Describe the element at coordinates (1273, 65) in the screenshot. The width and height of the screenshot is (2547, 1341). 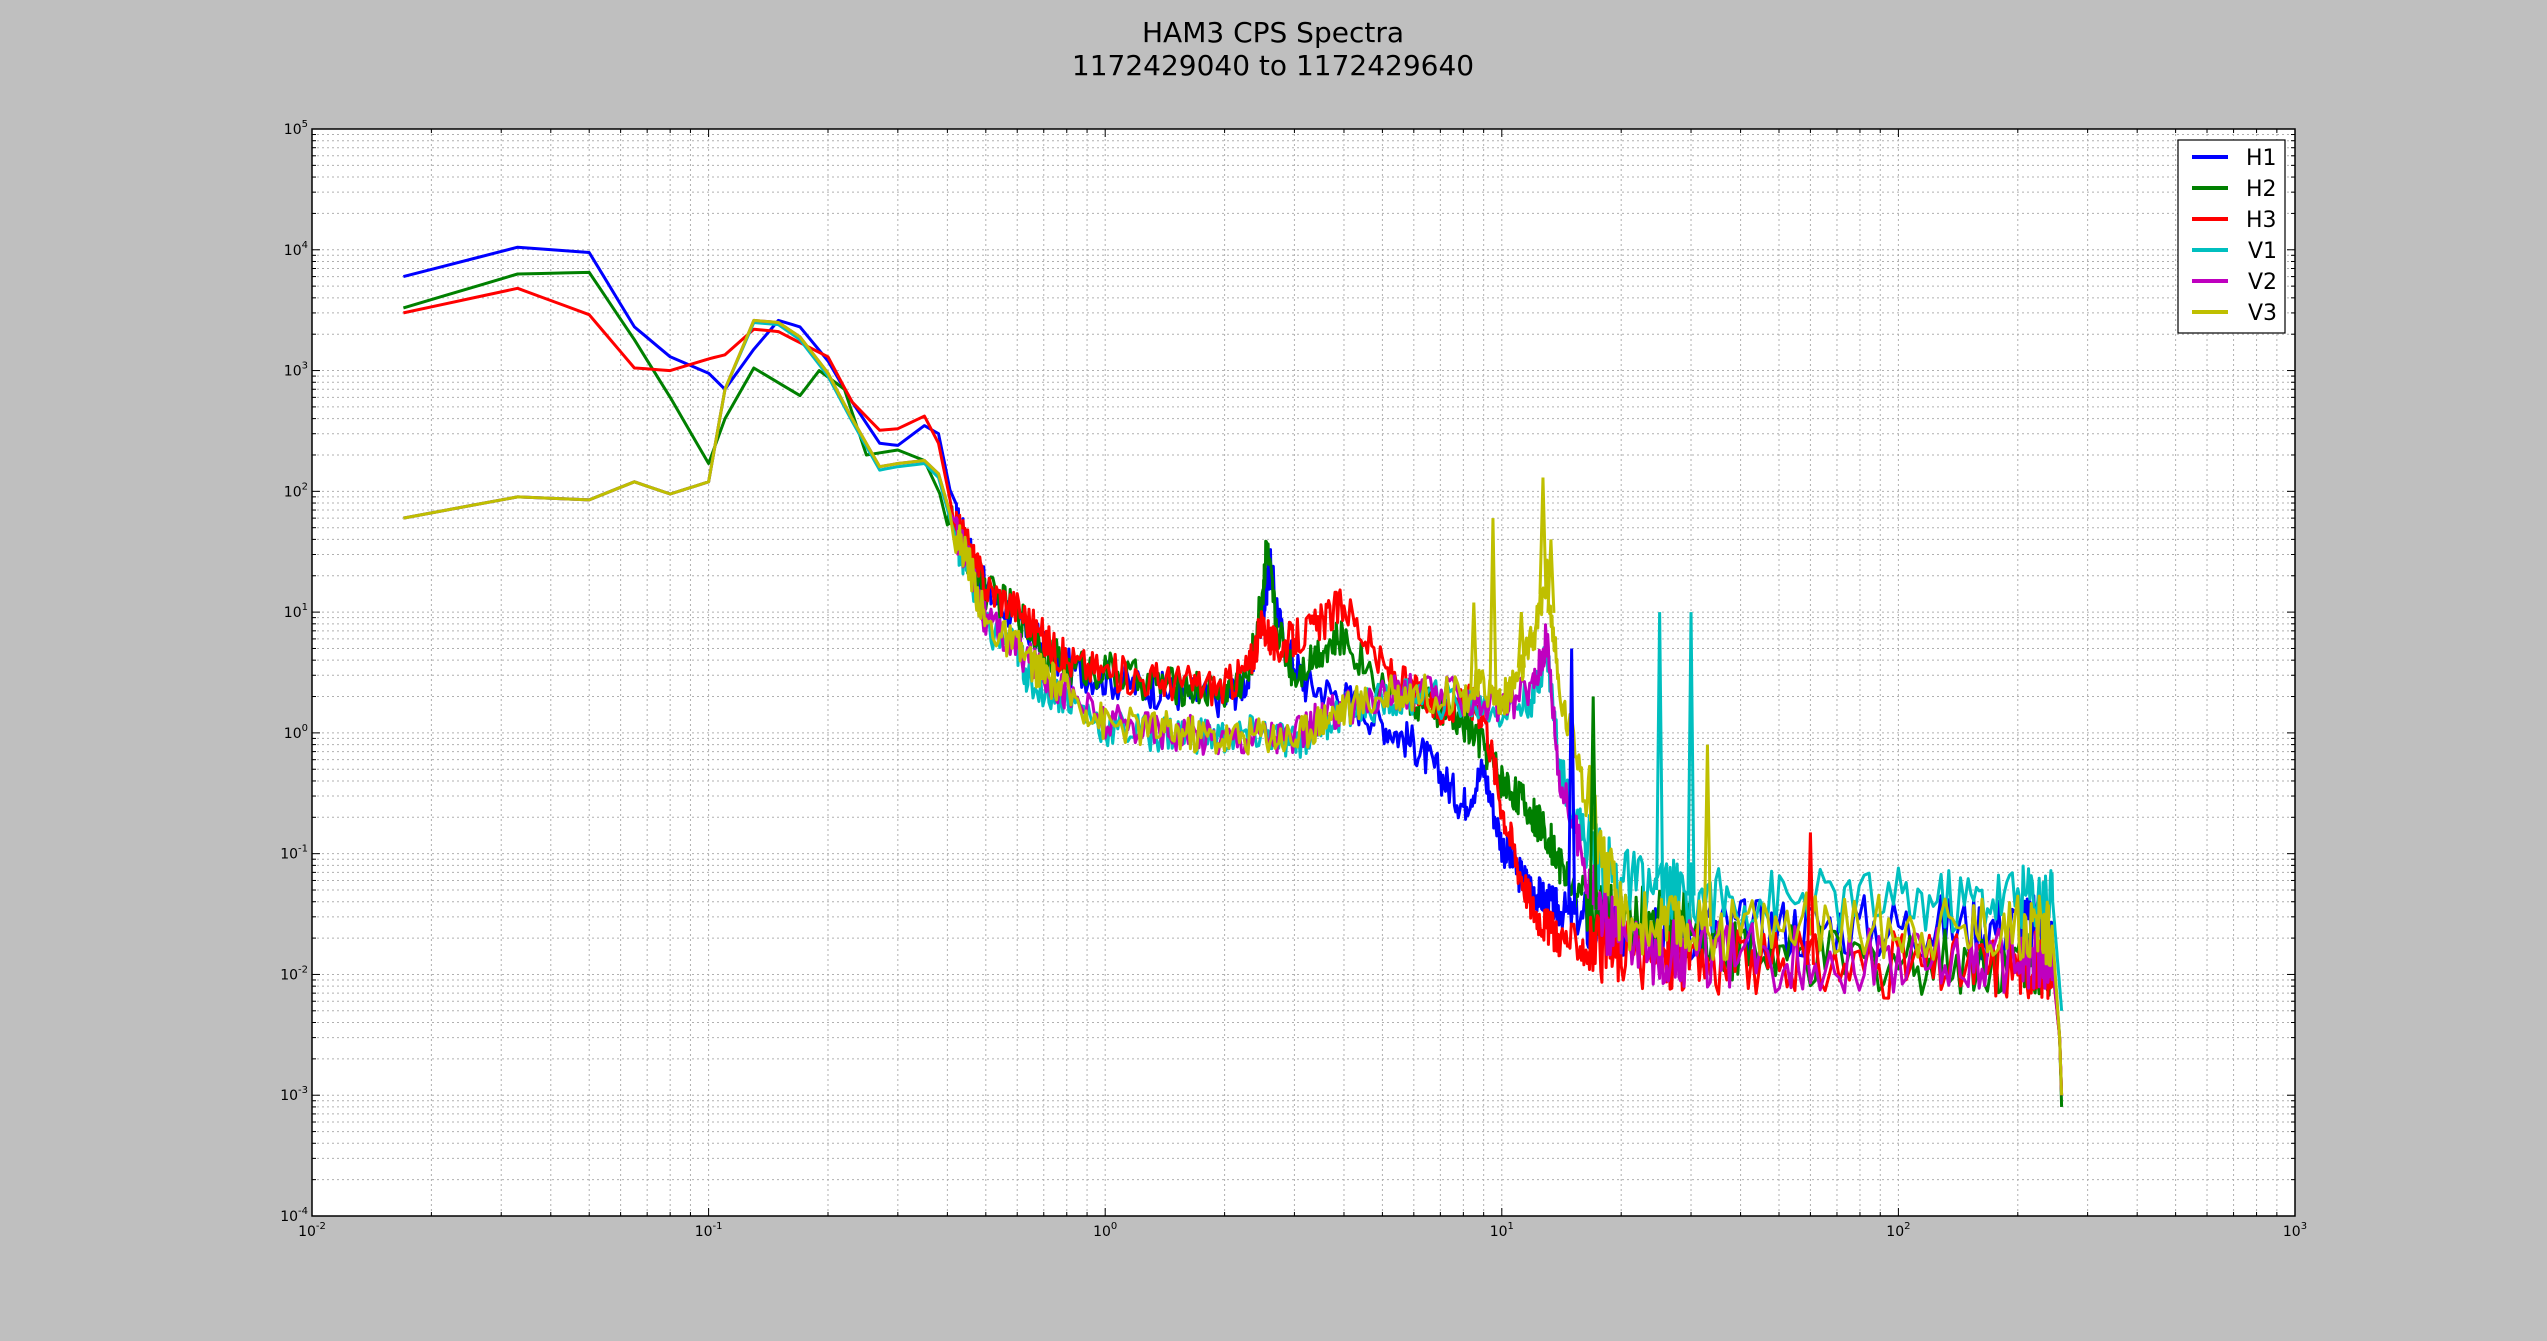
I see `chart-subtitle: 1172429040 to 1172429640` at that location.